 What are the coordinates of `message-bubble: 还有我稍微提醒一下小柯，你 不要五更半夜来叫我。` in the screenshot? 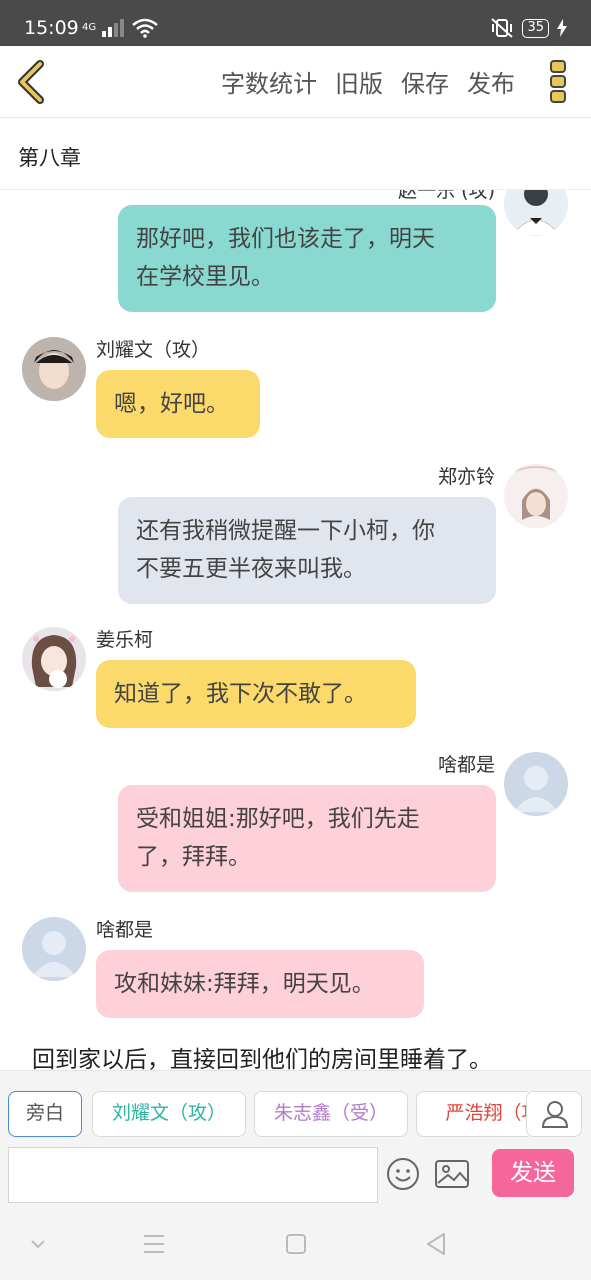 It's located at (307, 550).